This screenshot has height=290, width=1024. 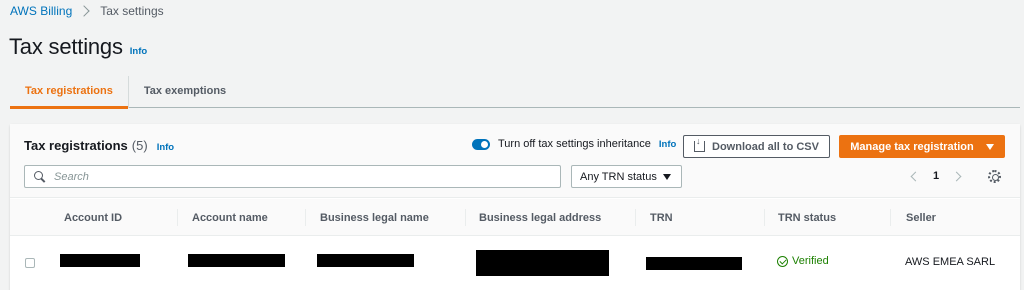 What do you see at coordinates (694, 263) in the screenshot?
I see `redacted-trn` at bounding box center [694, 263].